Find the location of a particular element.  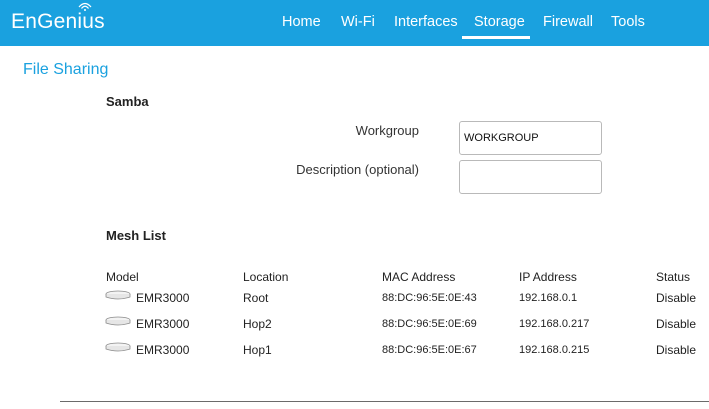

brand-logo: EnGenius is located at coordinates (58, 19).